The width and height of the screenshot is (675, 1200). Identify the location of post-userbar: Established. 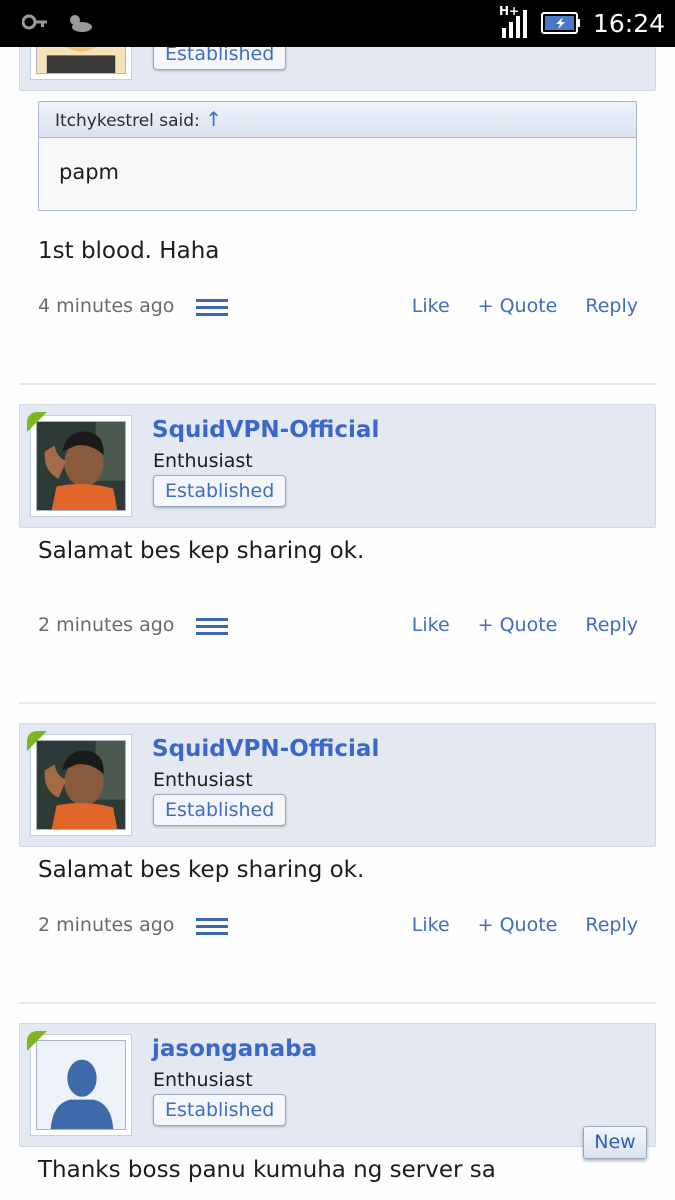
(337, 69).